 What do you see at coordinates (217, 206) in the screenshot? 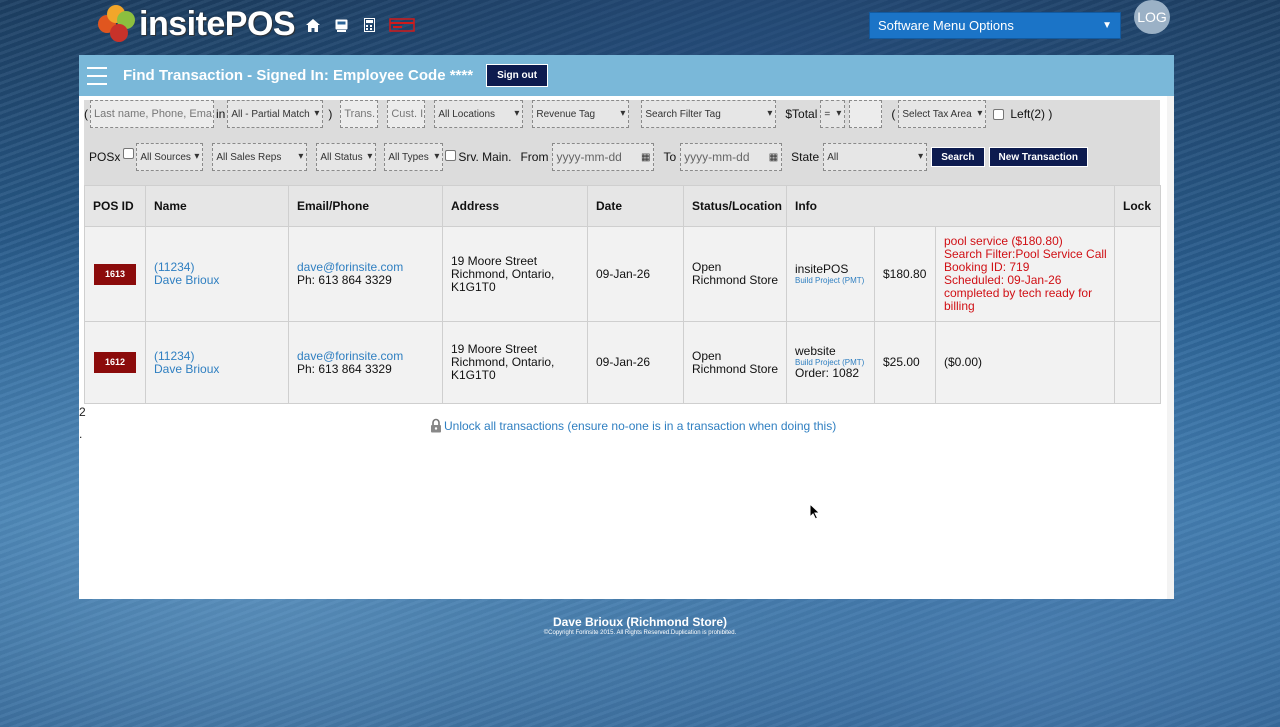
I see `col-name: Name` at bounding box center [217, 206].